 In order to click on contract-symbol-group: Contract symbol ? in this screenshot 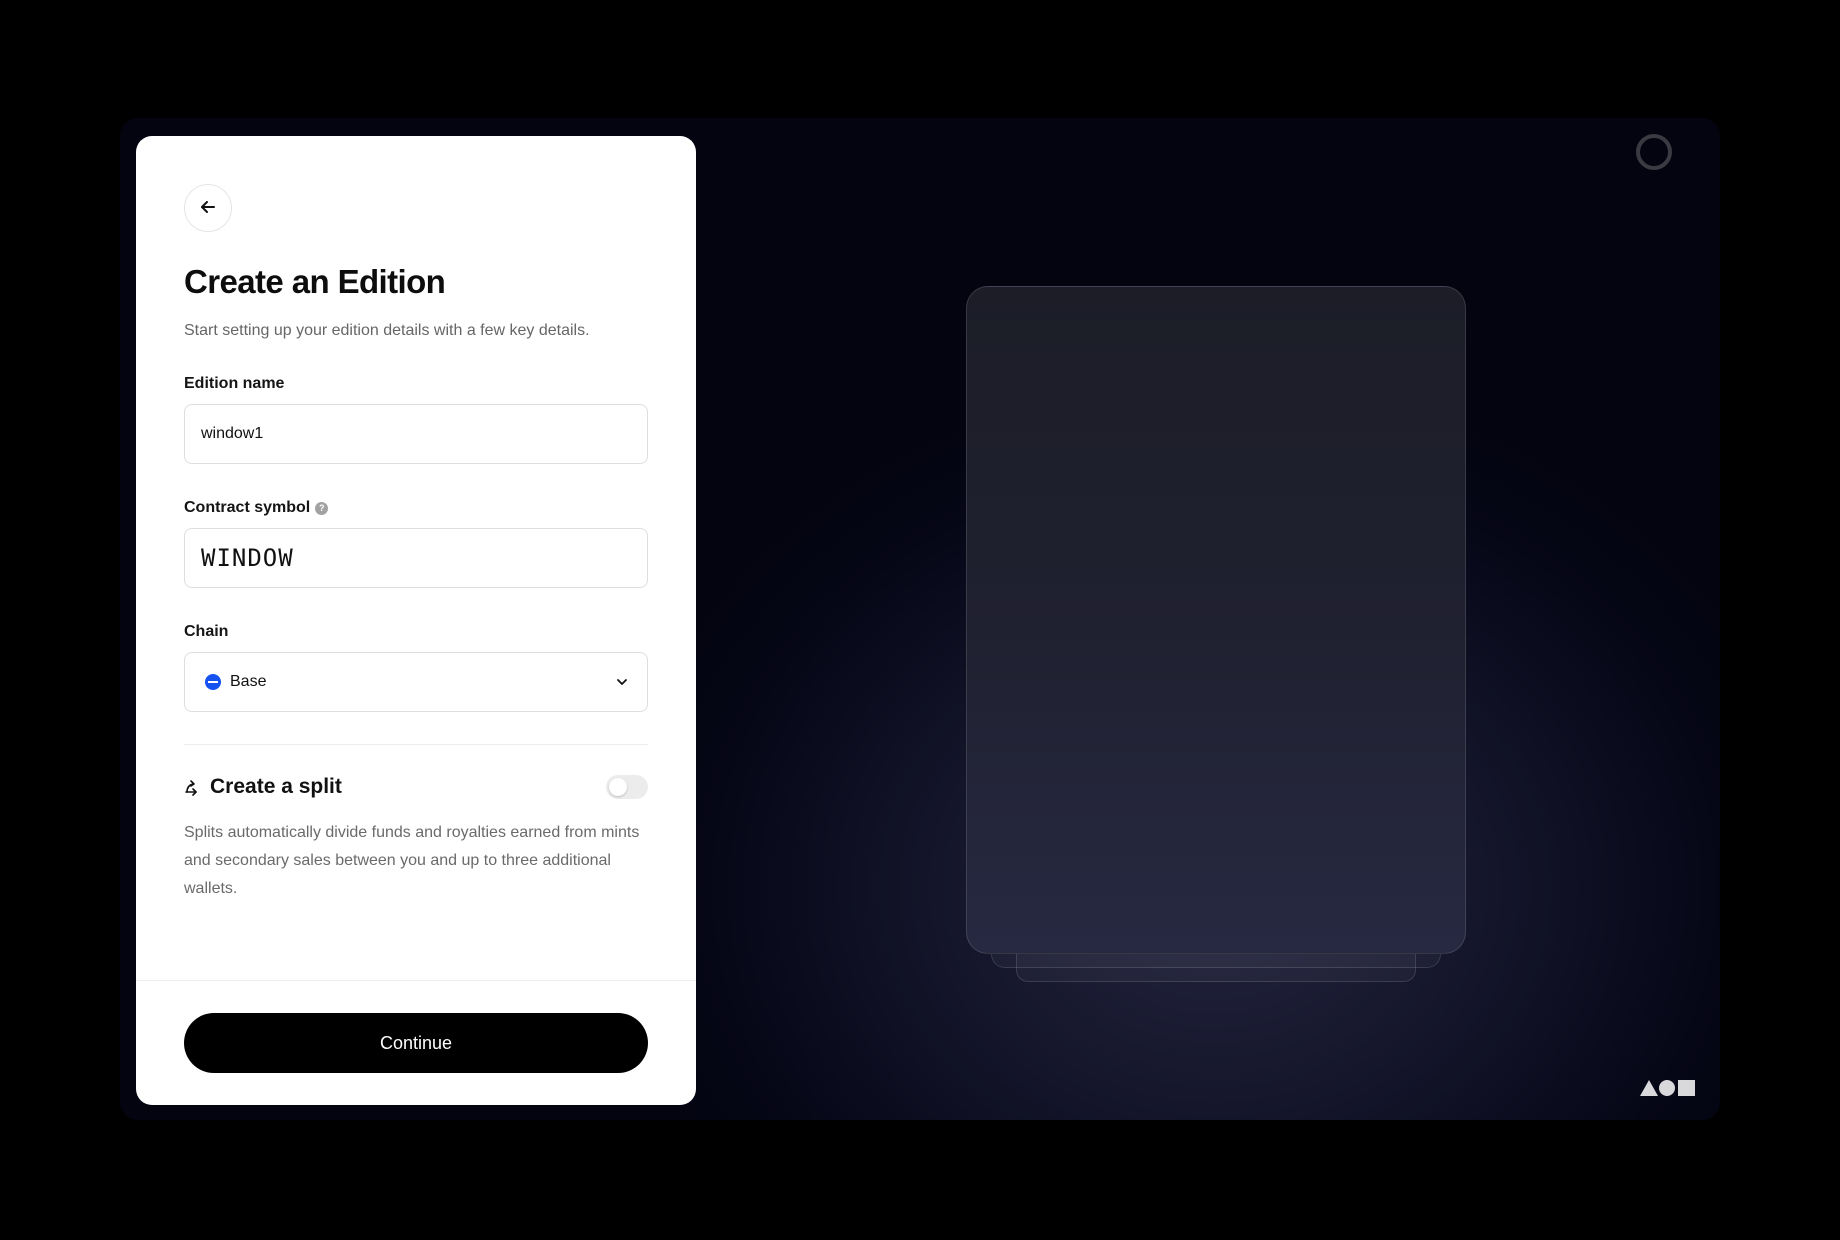, I will do `click(416, 543)`.